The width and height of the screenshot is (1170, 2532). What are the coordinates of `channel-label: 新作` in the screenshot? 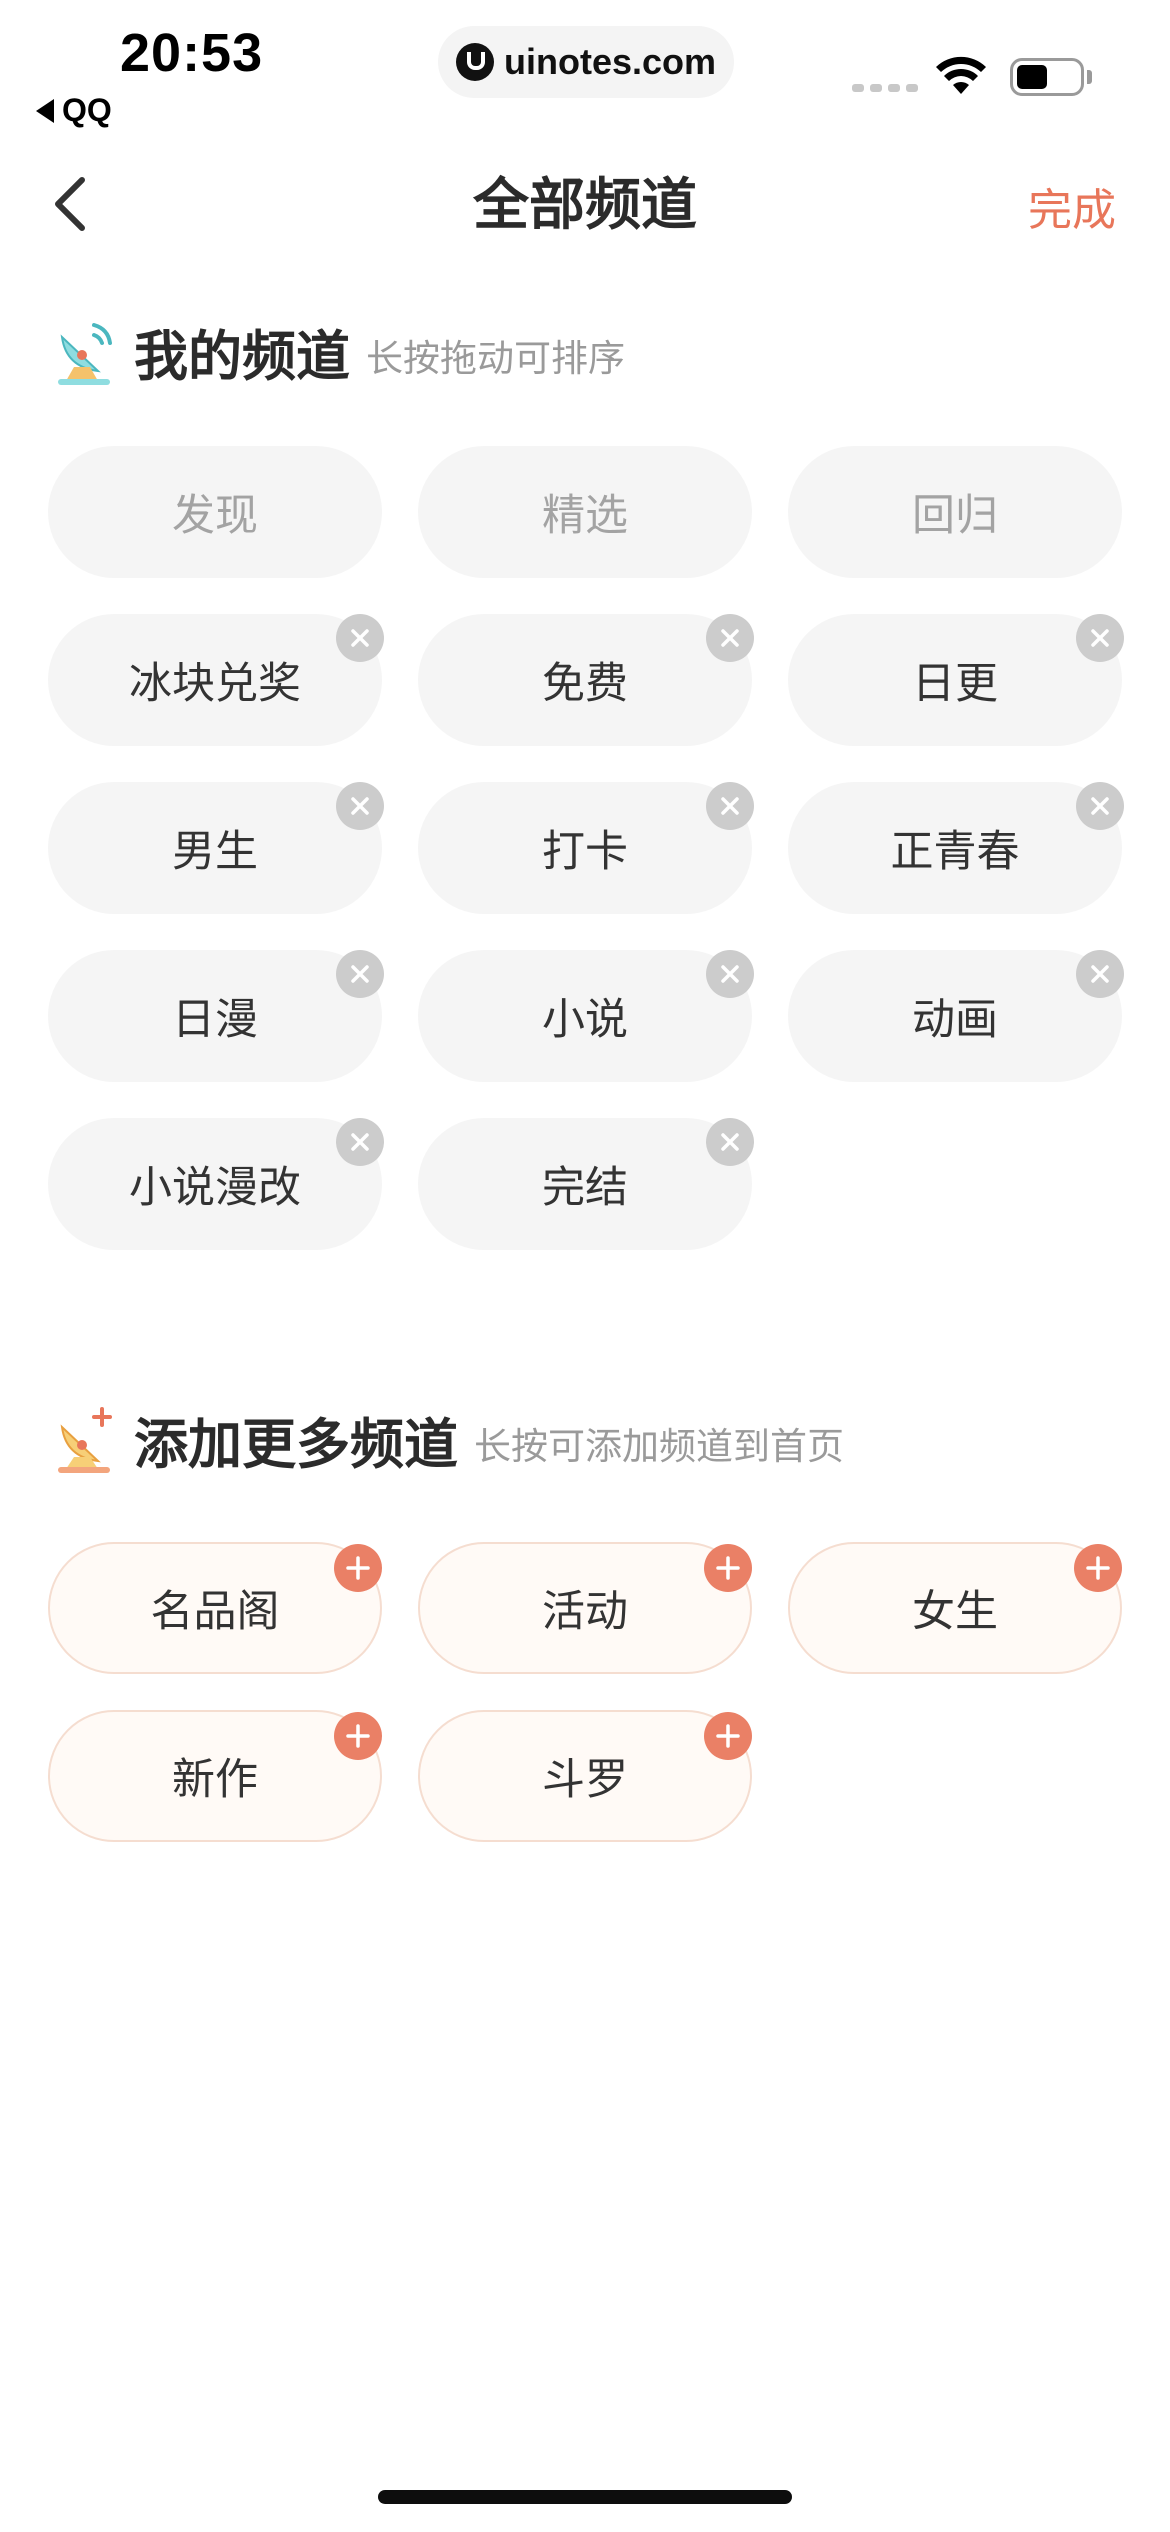 It's located at (215, 1780).